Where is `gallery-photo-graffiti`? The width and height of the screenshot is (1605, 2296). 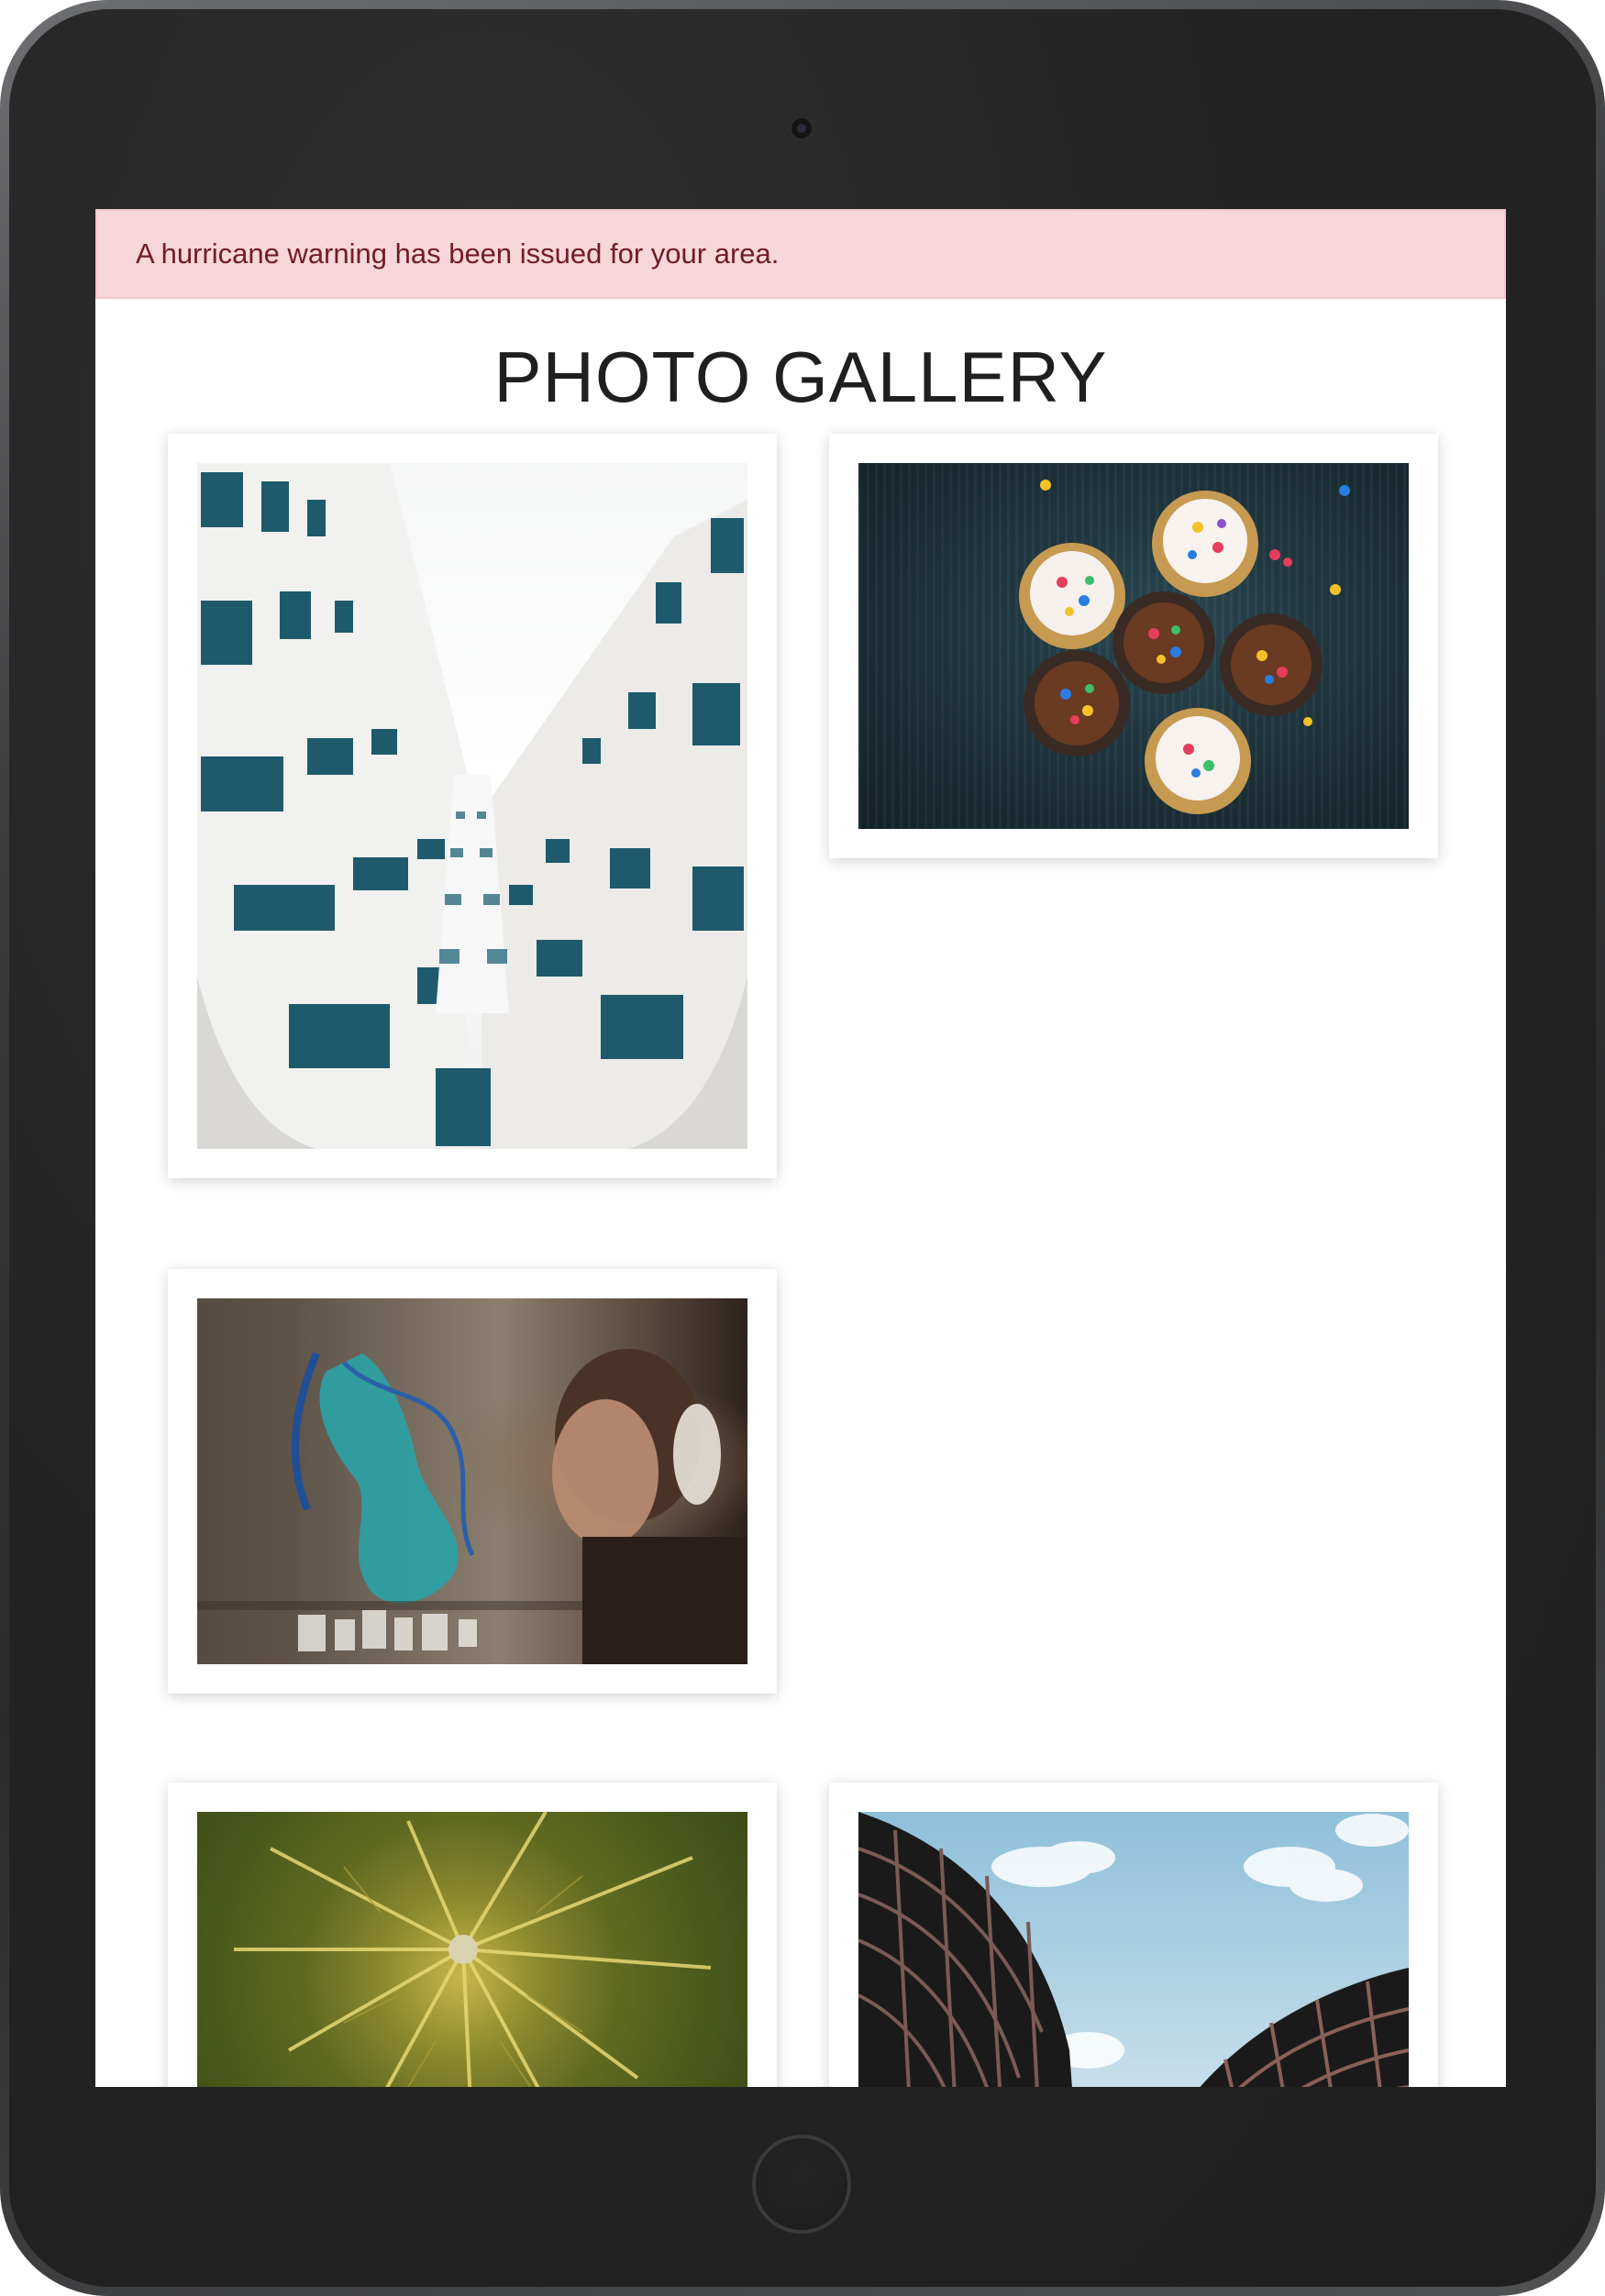 gallery-photo-graffiti is located at coordinates (472, 1481).